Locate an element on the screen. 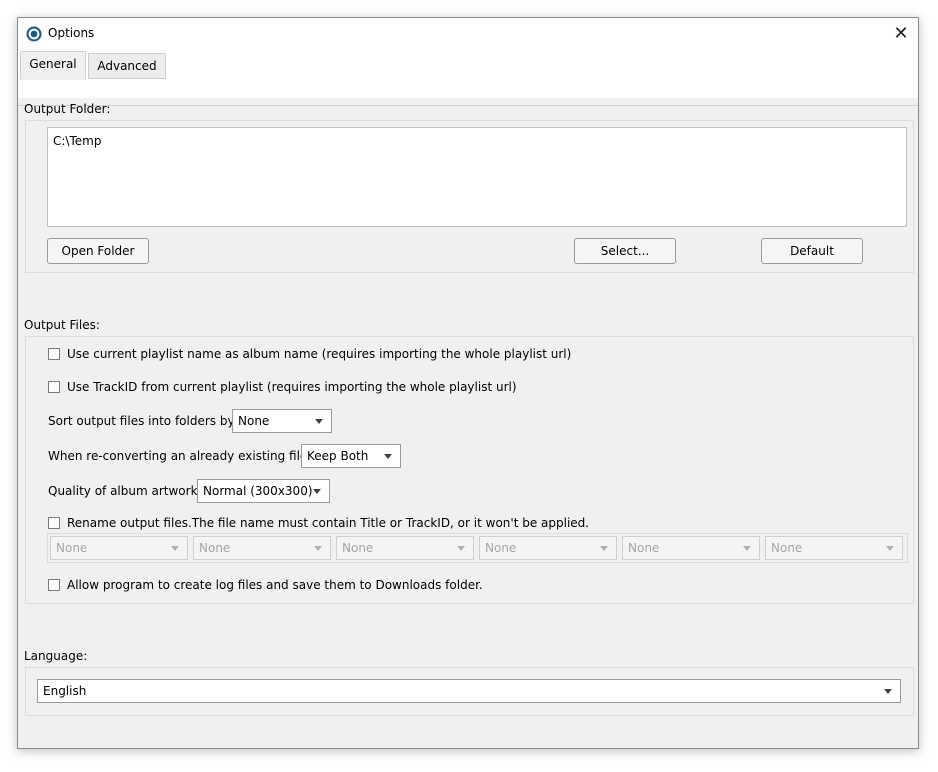  tab-strip: General Advanced is located at coordinates (468, 77).